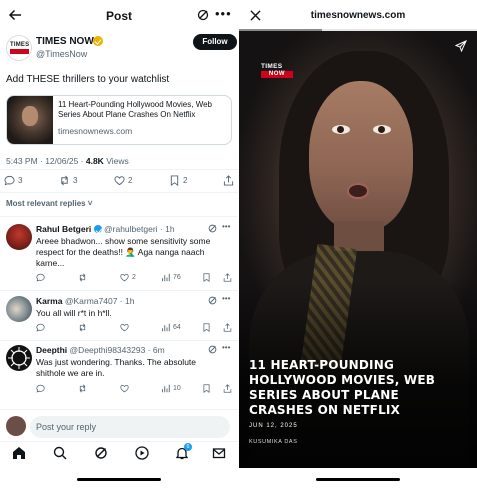 The width and height of the screenshot is (477, 488). I want to click on times-now-logo-top: TIMES, so click(272, 66).